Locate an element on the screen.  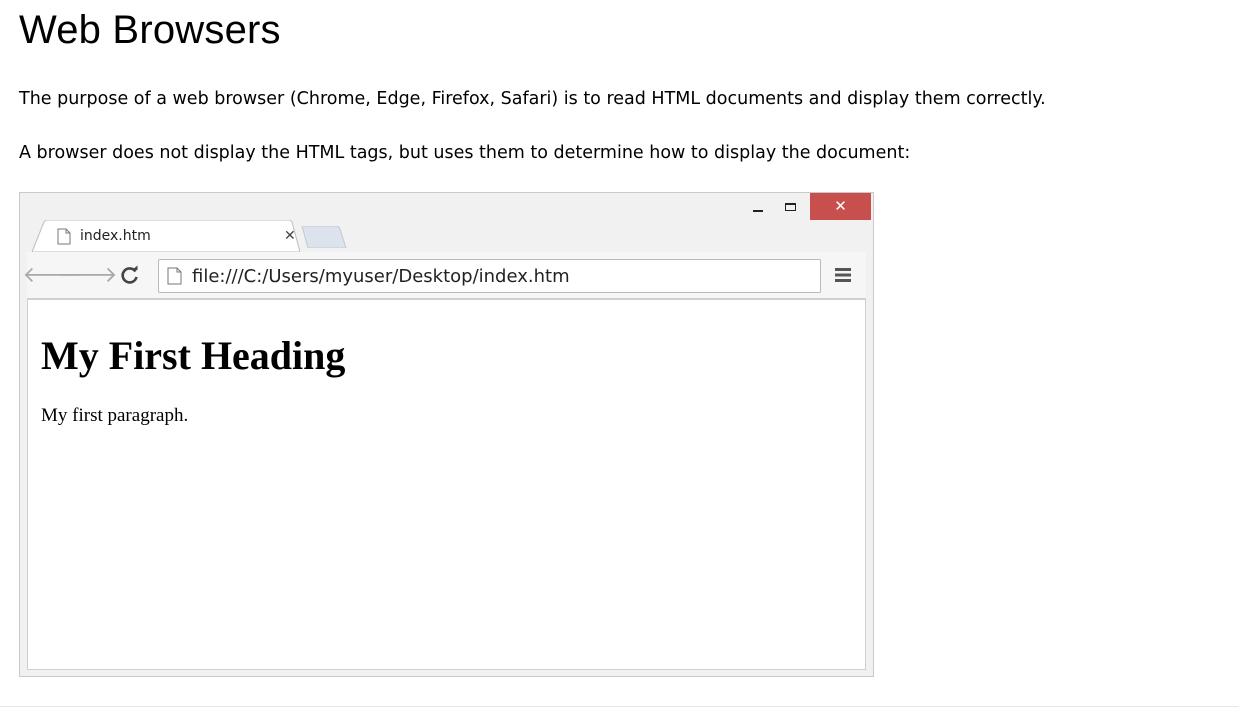
minimize-button is located at coordinates (758, 206).